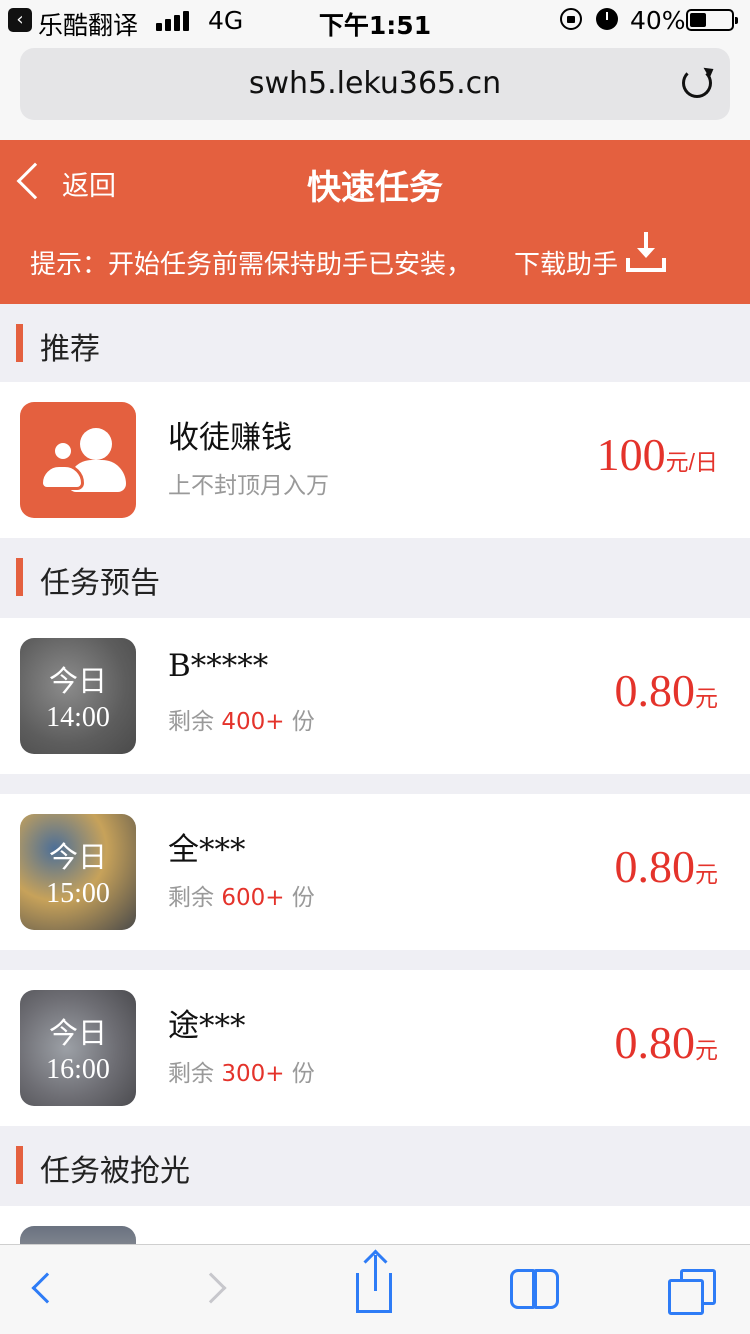  What do you see at coordinates (375, 460) in the screenshot?
I see `recommended-task-row: 收徒赚钱 上不封顶月入万 100元/日` at bounding box center [375, 460].